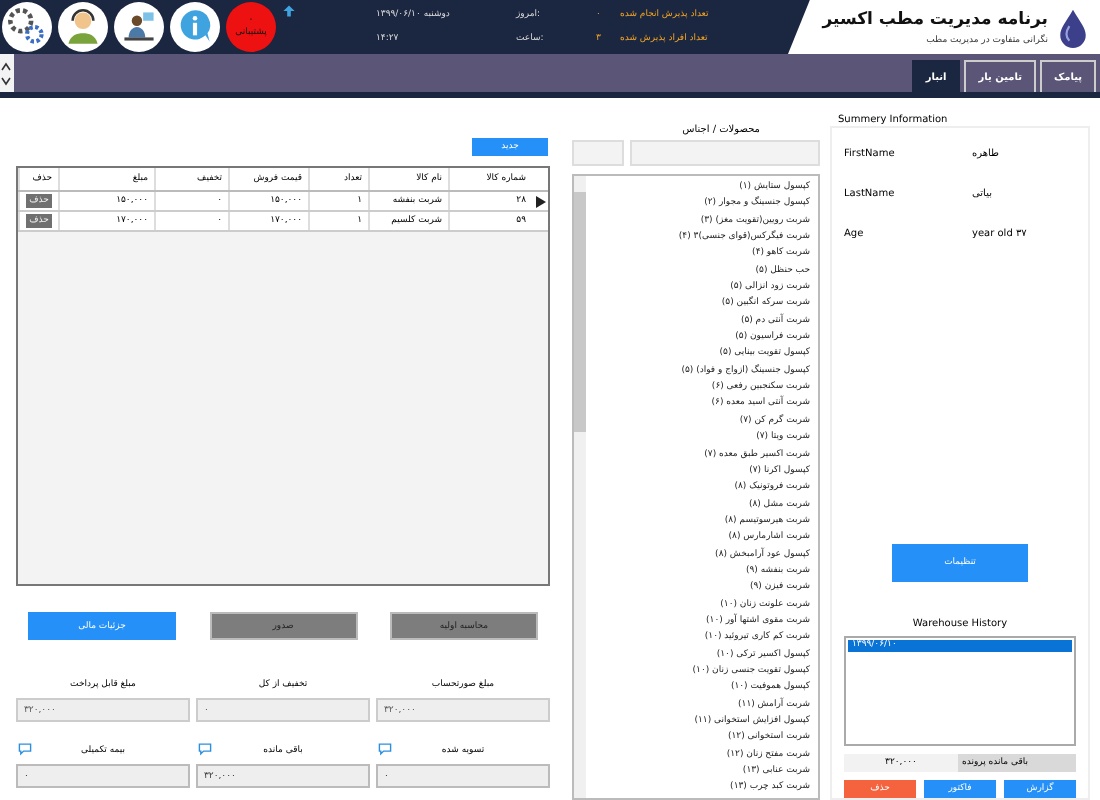  I want to click on person-at-desk-icon, so click(139, 27).